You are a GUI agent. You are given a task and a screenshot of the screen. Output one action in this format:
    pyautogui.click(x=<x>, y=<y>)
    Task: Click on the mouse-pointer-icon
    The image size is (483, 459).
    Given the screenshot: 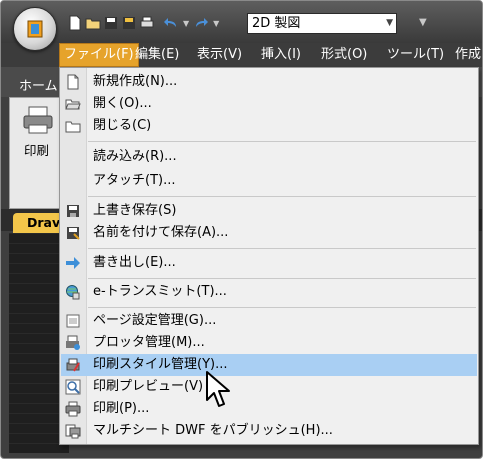 What is the action you would take?
    pyautogui.click(x=218, y=389)
    